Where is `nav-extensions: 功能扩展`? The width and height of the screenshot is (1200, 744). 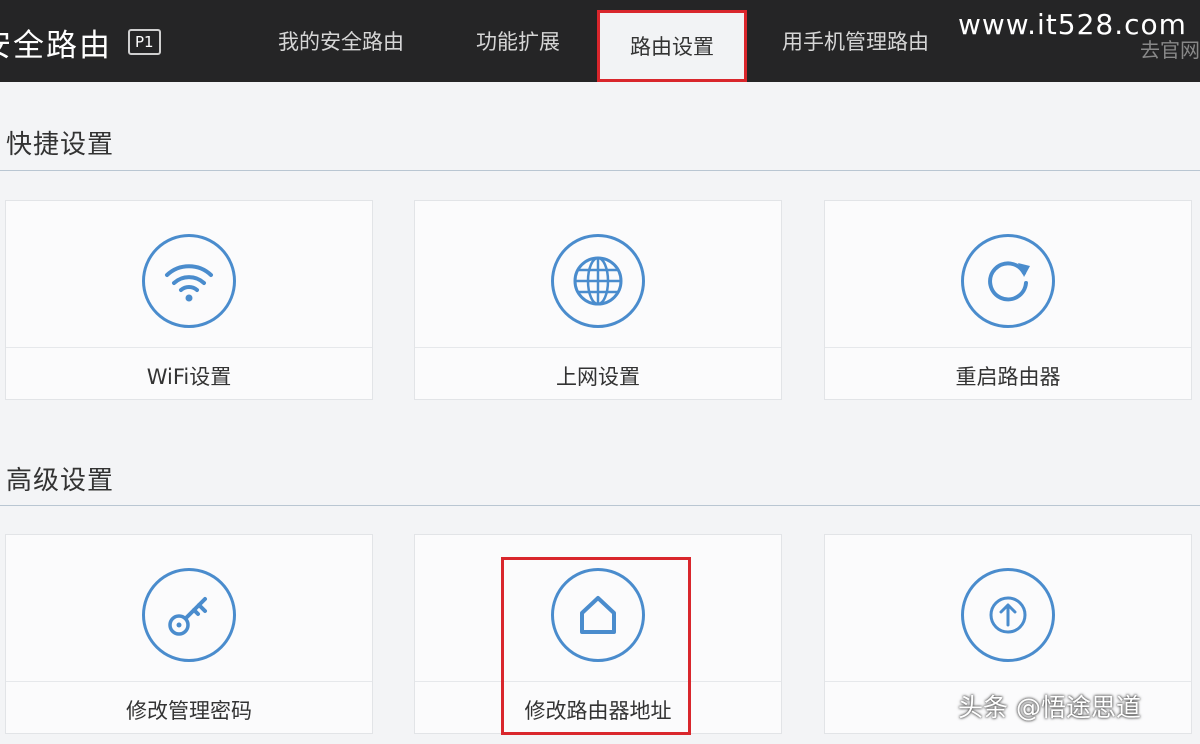 nav-extensions: 功能扩展 is located at coordinates (518, 41).